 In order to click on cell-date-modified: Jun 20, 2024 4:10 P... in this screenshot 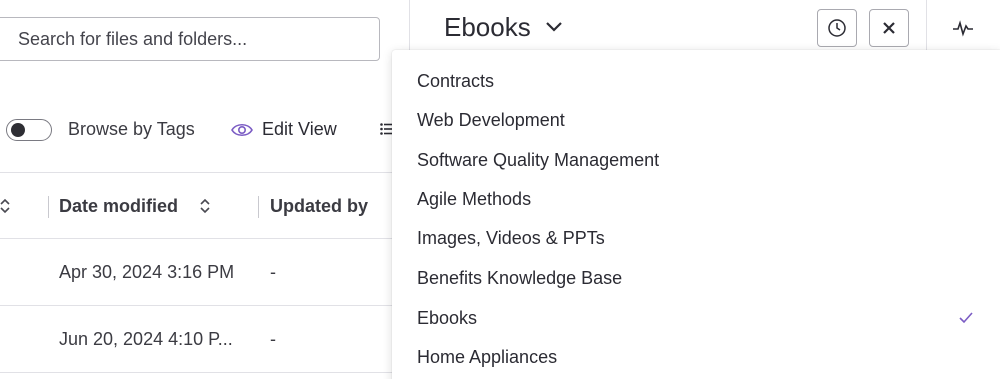, I will do `click(146, 339)`.